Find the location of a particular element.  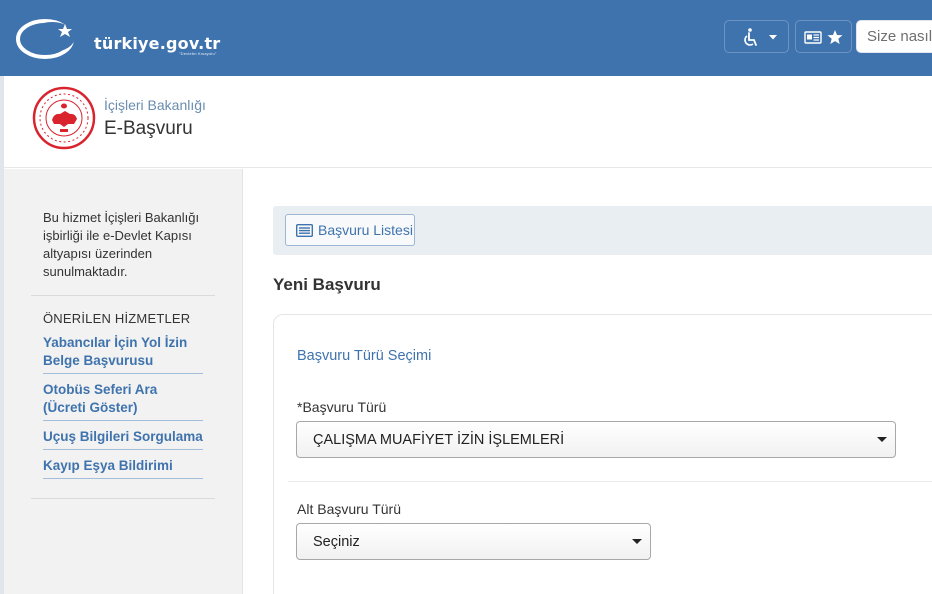

recommended-services-title: ÖNERİLEN HİZMETLER is located at coordinates (117, 318).